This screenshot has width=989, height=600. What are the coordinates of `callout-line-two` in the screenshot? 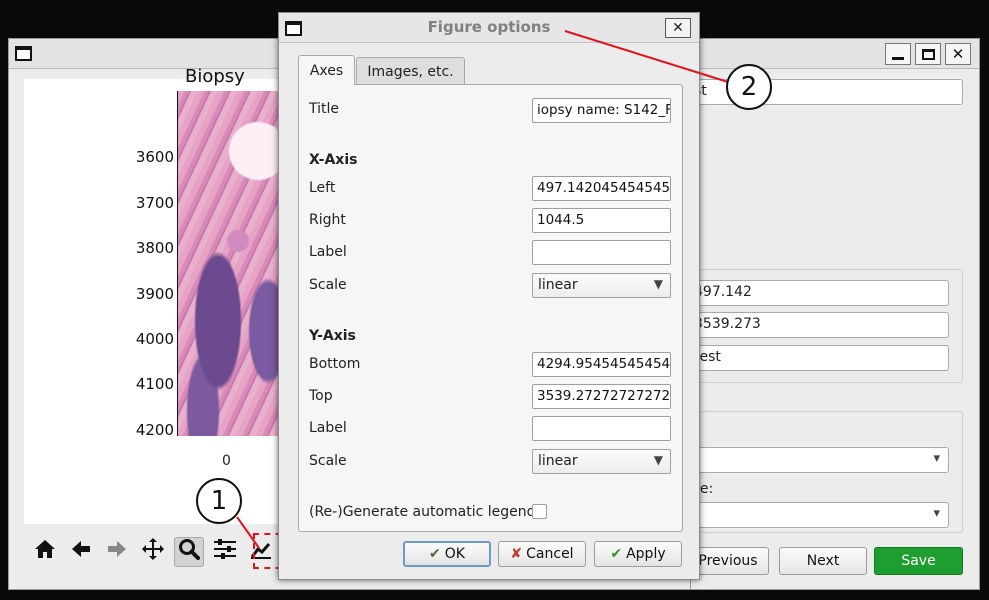 It's located at (646, 56).